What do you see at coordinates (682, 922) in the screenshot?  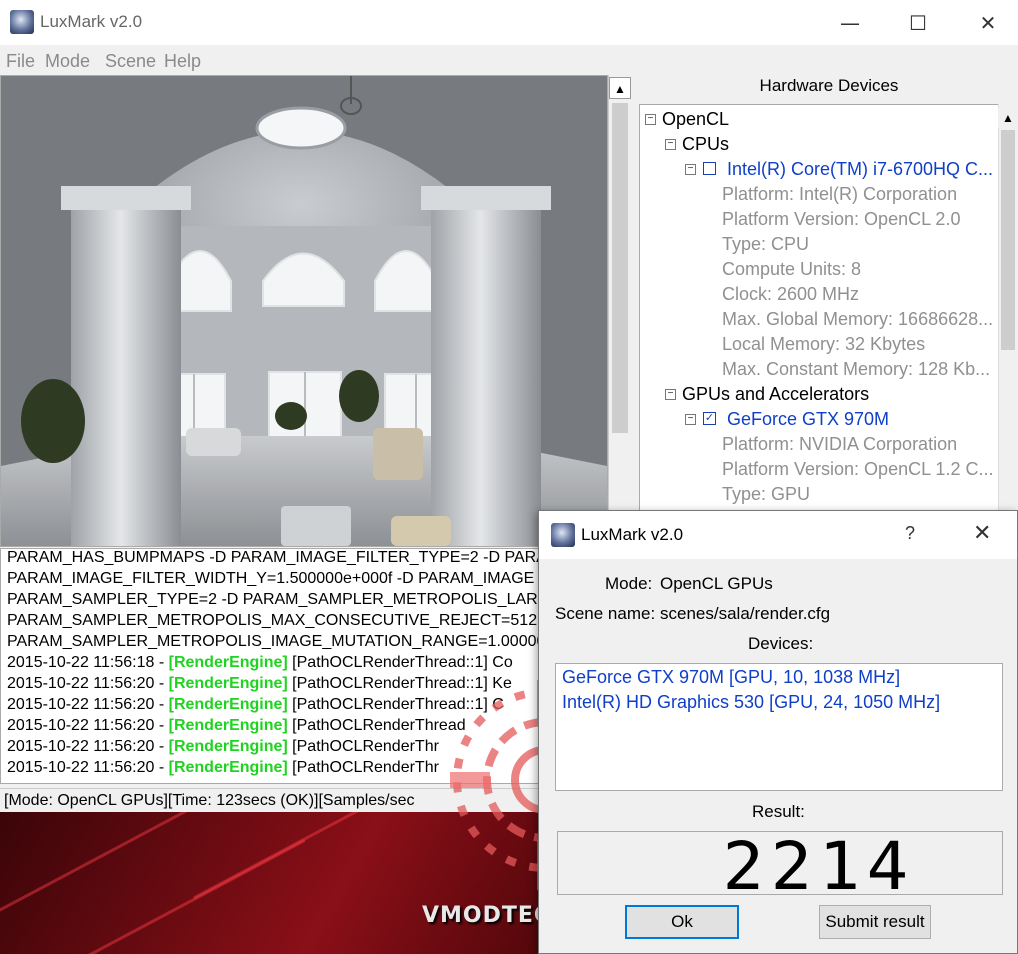 I see `ok-button: Ok` at bounding box center [682, 922].